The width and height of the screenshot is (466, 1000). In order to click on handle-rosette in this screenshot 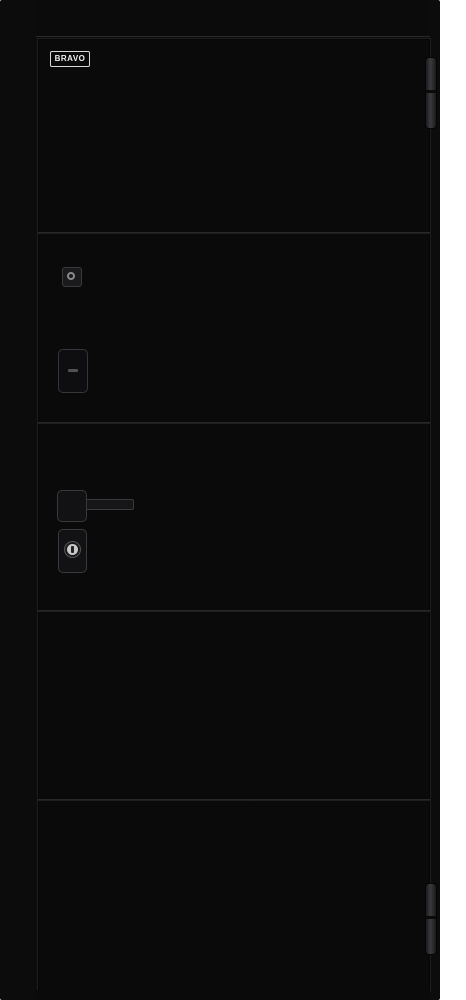, I will do `click(72, 506)`.